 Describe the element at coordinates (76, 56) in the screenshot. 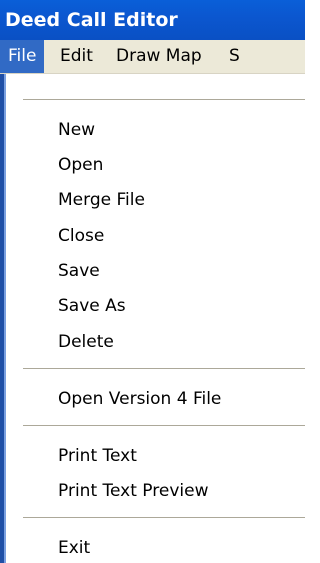

I see `menu-edit: Edit` at that location.